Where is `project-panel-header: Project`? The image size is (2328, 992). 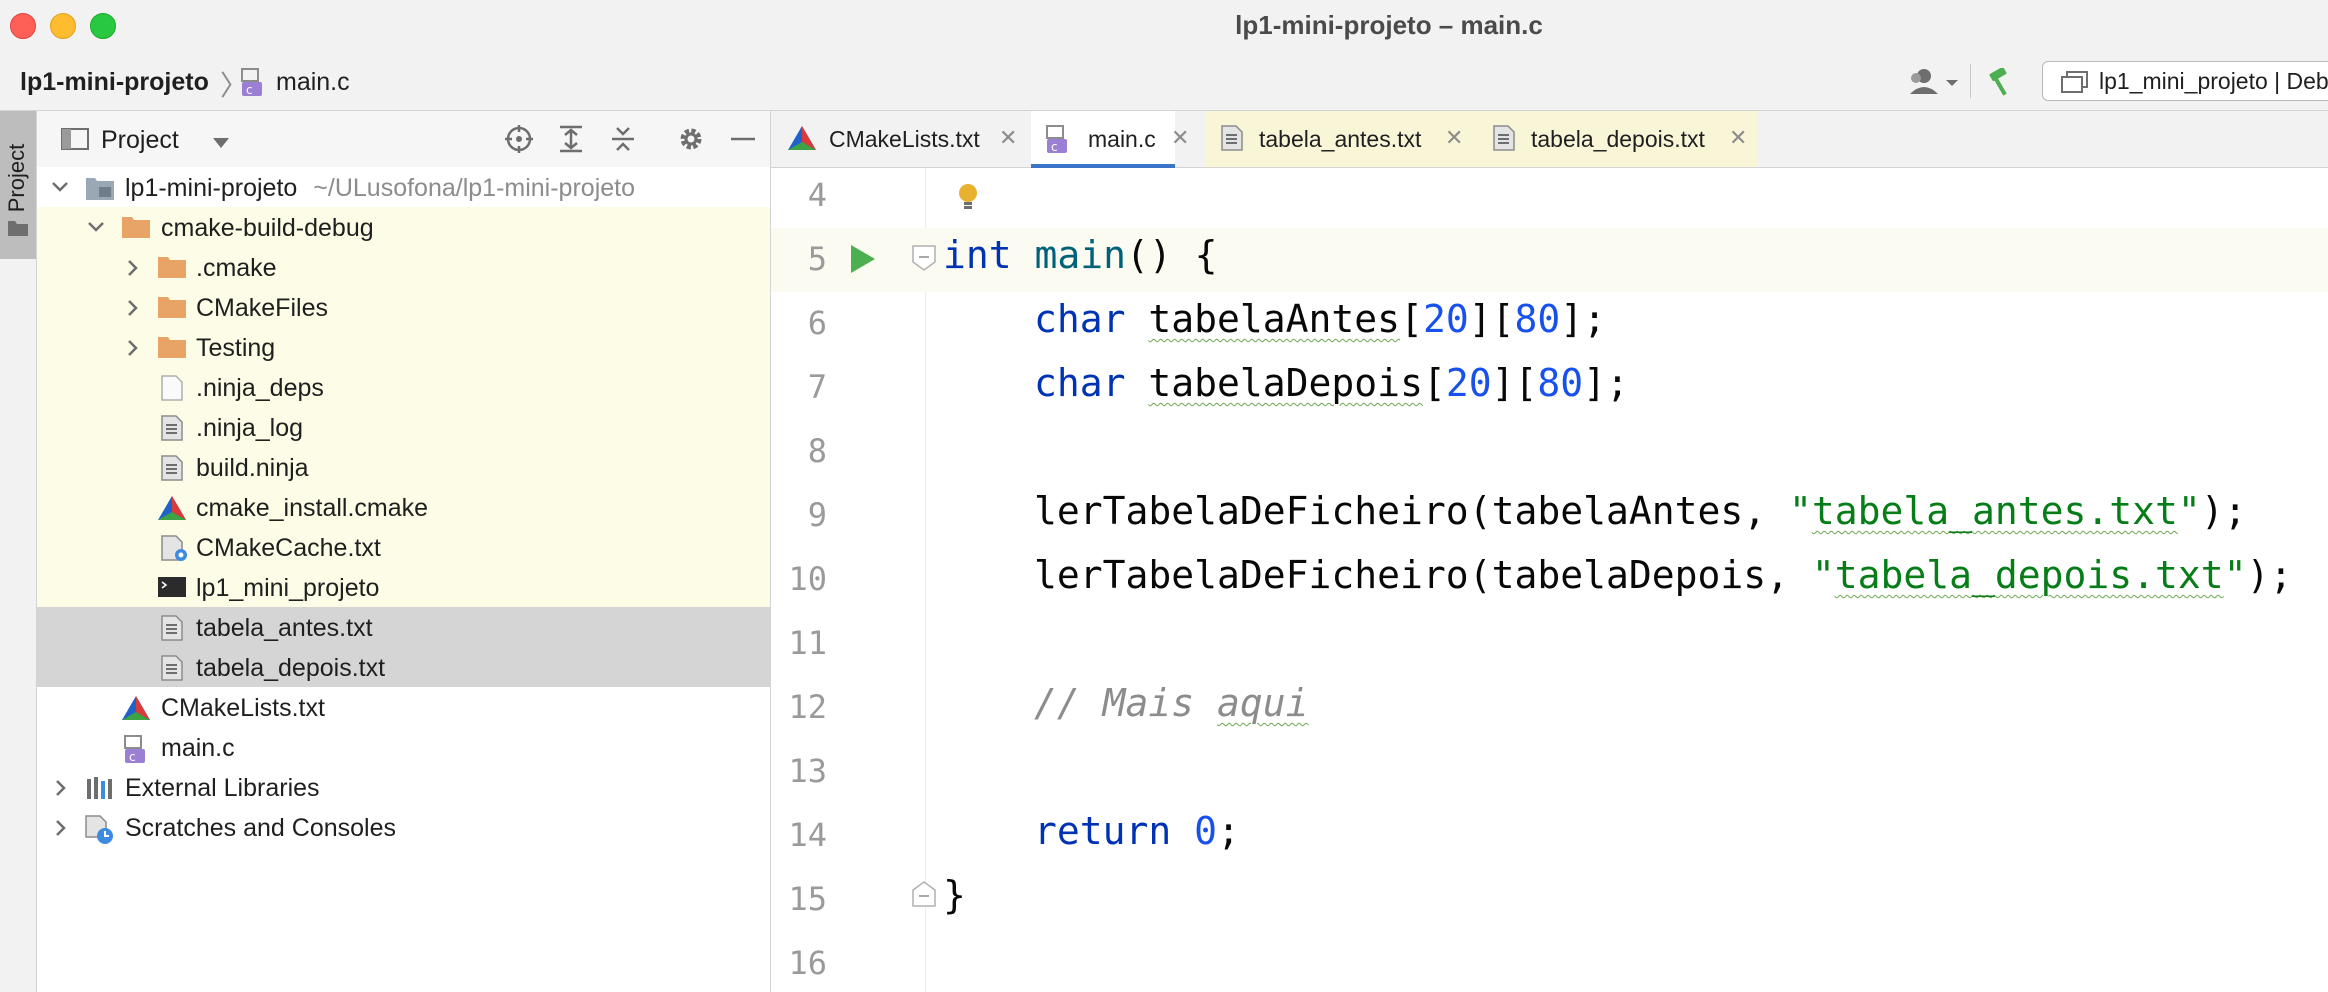 project-panel-header: Project is located at coordinates (403, 139).